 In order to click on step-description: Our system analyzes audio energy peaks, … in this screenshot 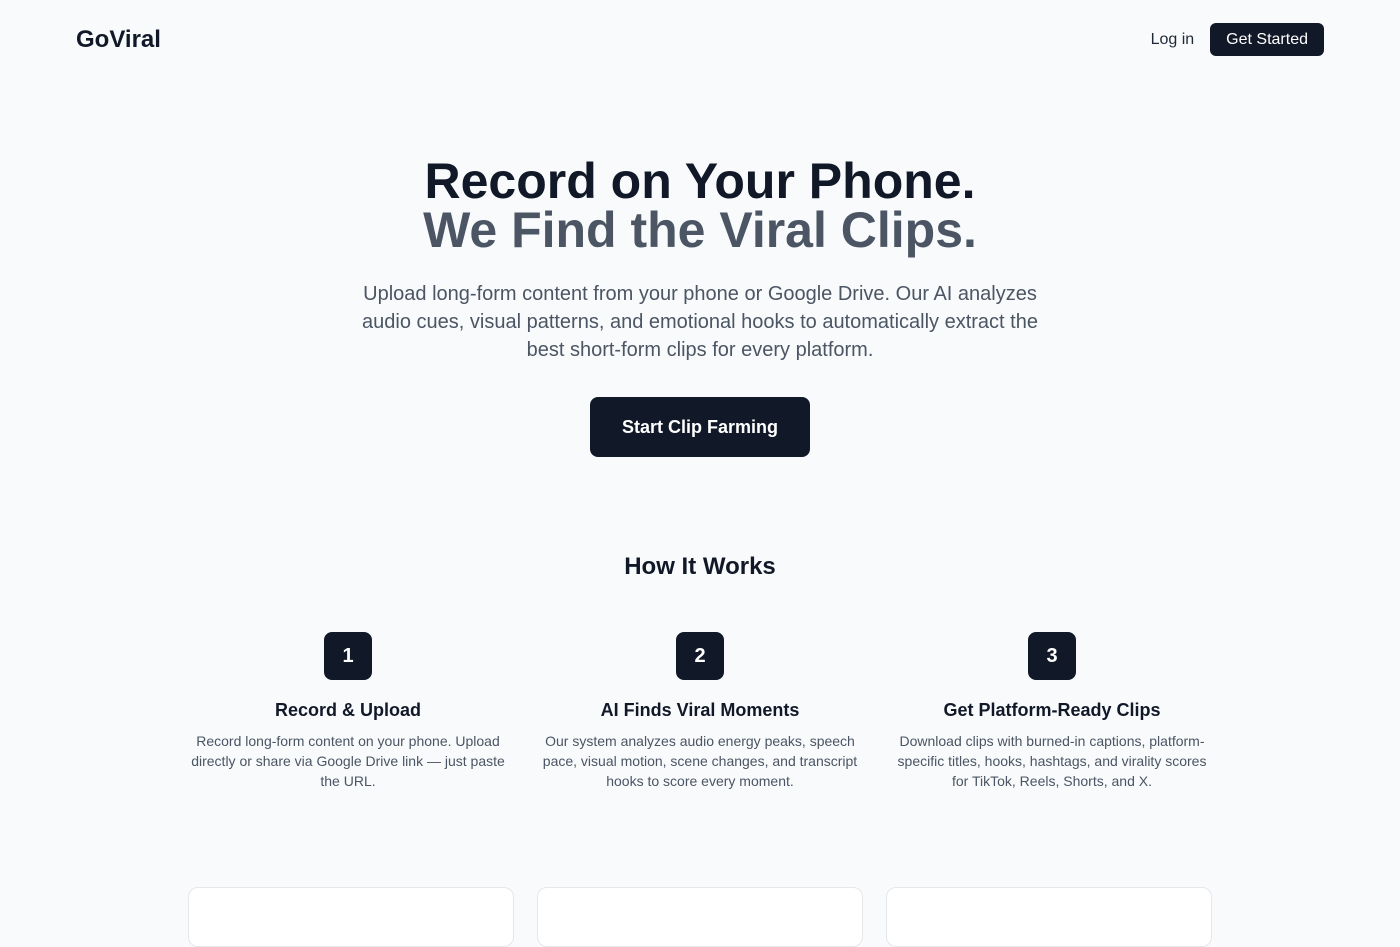, I will do `click(700, 761)`.